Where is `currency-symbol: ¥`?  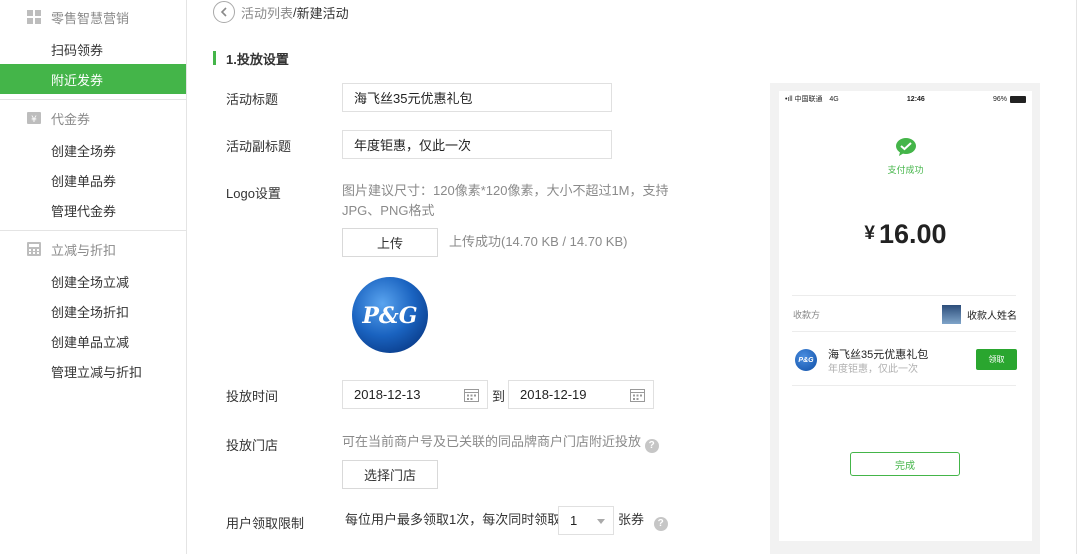 currency-symbol: ¥ is located at coordinates (869, 233).